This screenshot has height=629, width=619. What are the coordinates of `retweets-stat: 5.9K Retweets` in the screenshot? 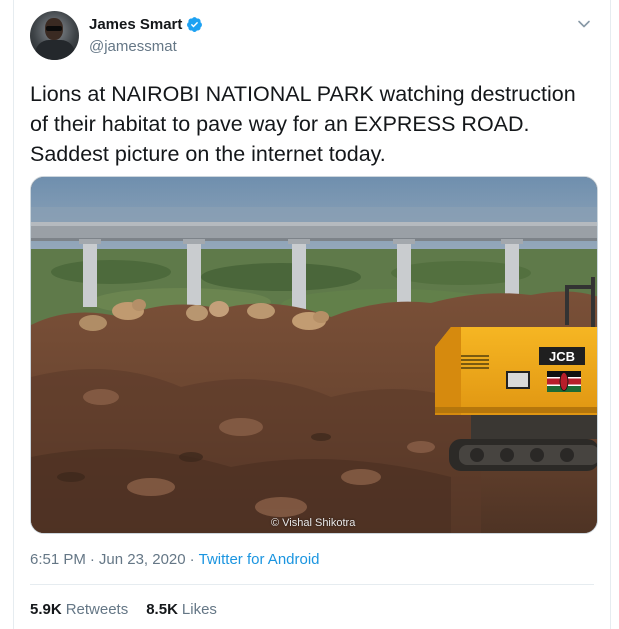 It's located at (79, 609).